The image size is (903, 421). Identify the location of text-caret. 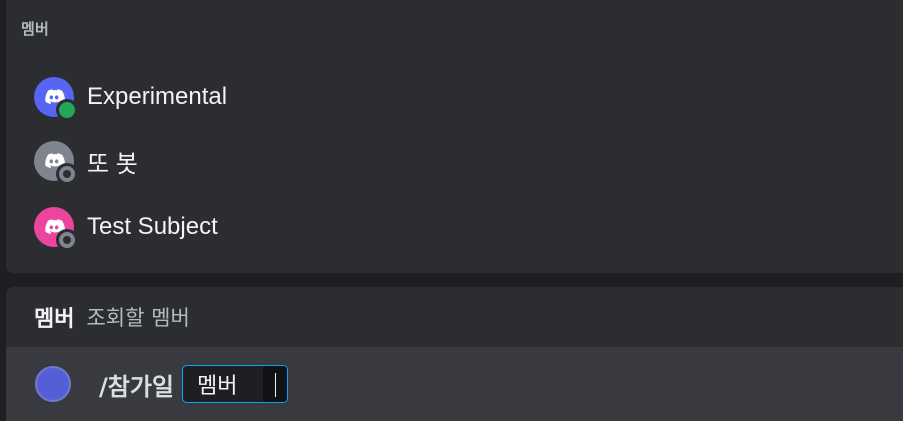
(276, 385).